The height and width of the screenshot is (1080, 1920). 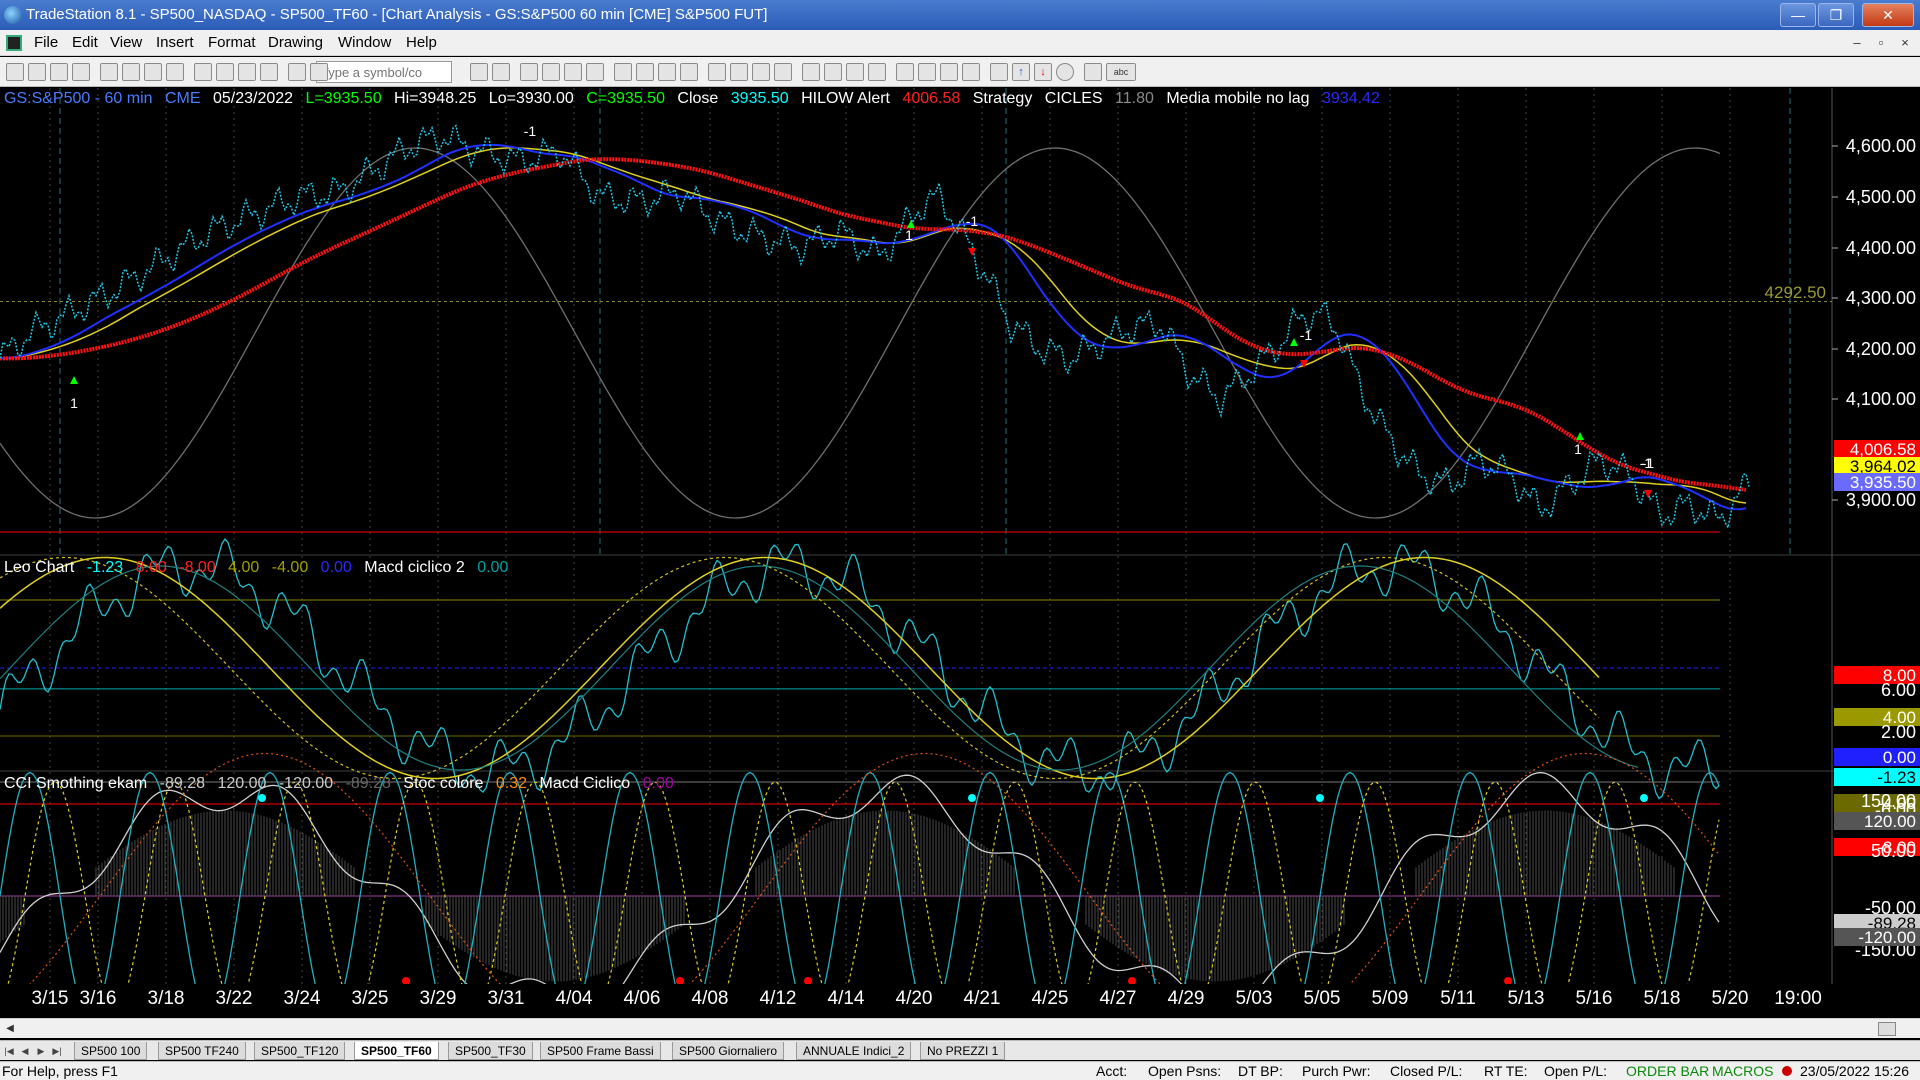 What do you see at coordinates (269, 72) in the screenshot?
I see `chart-icon` at bounding box center [269, 72].